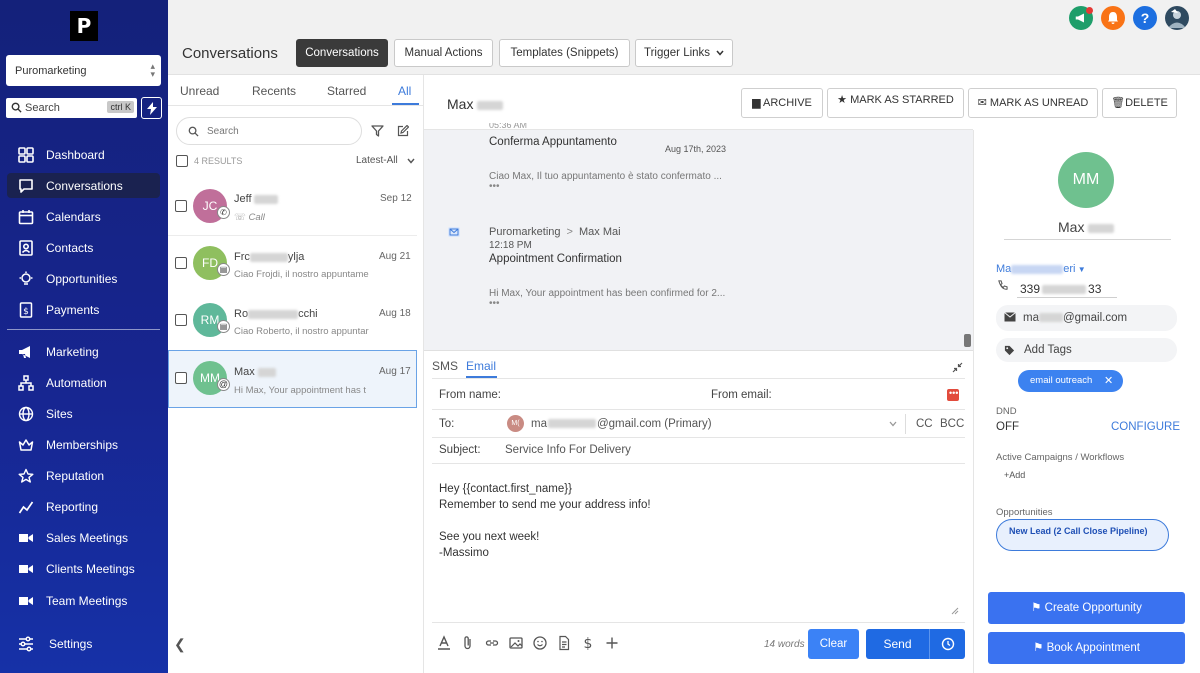 The image size is (1200, 673). Describe the element at coordinates (1139, 103) in the screenshot. I see `delete-button: 🗑︎DELETE` at that location.